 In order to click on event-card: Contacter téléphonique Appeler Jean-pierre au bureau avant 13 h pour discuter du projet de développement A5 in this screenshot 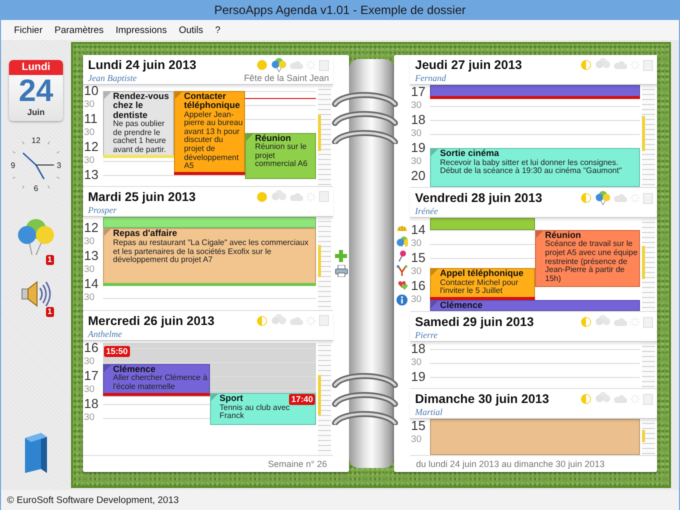, I will do `click(209, 132)`.